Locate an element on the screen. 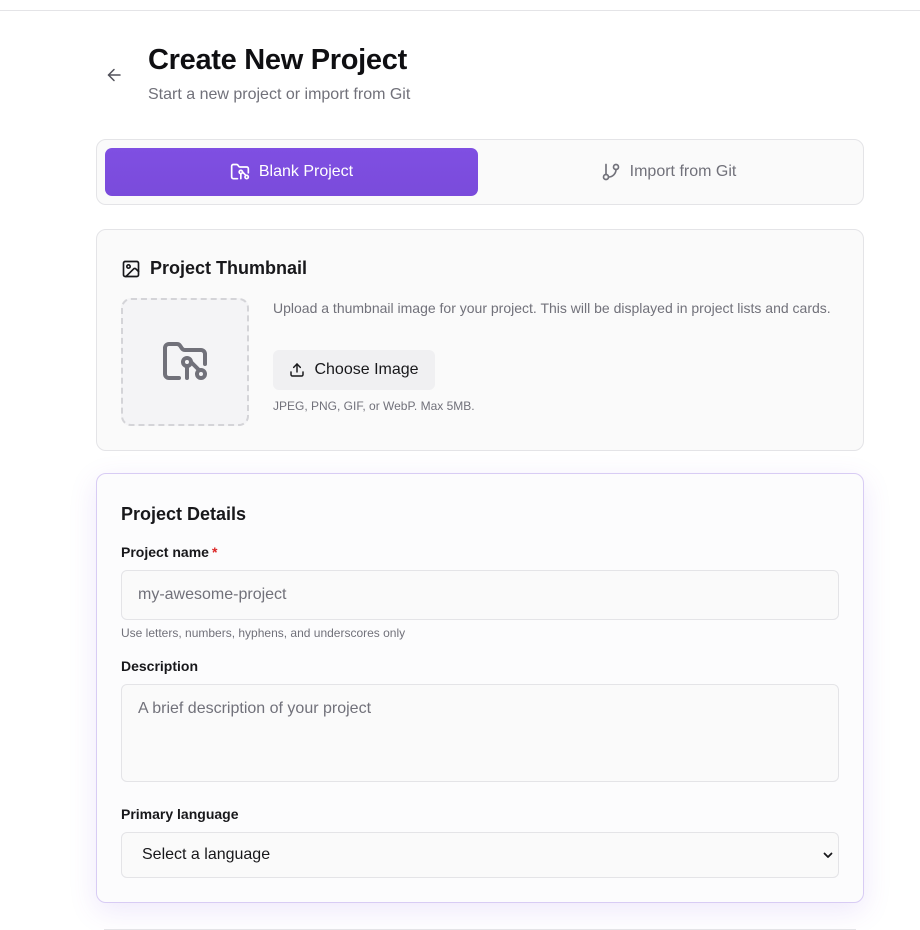 The width and height of the screenshot is (920, 930). project-name-label-text: Project name is located at coordinates (165, 552).